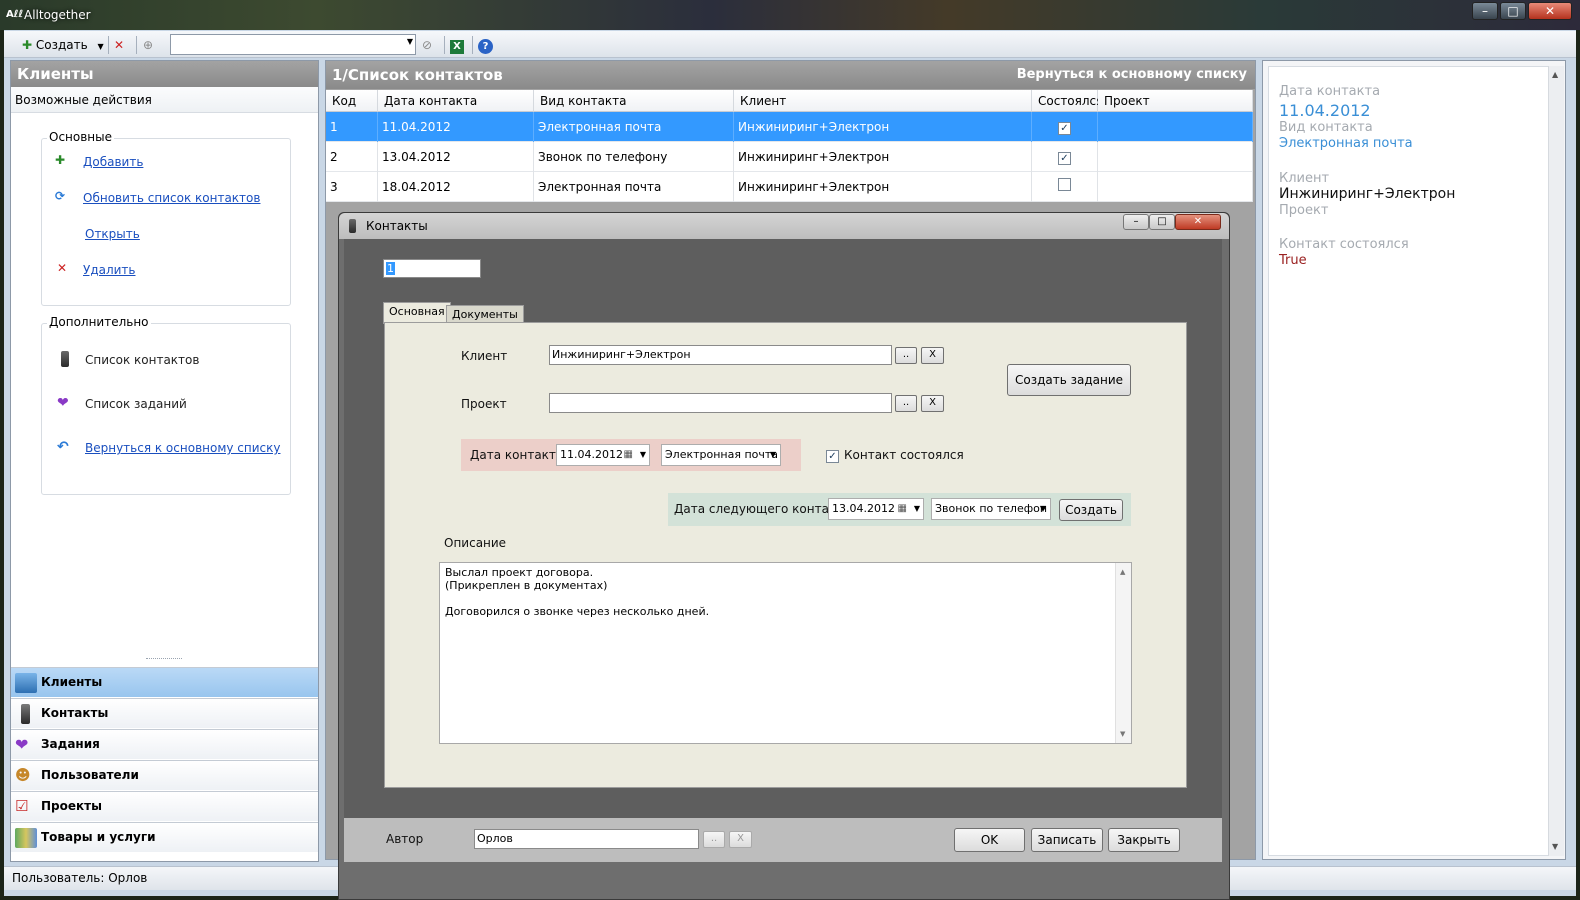 This screenshot has height=900, width=1580. I want to click on nav-clients: Клиенты, so click(164, 682).